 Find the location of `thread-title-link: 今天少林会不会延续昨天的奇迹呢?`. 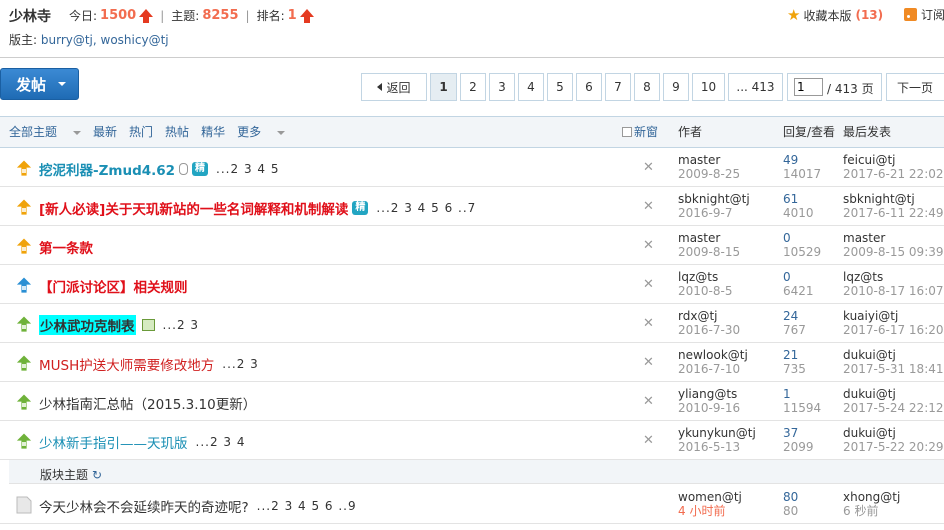

thread-title-link: 今天少林会不会延续昨天的奇迹呢? is located at coordinates (144, 506).